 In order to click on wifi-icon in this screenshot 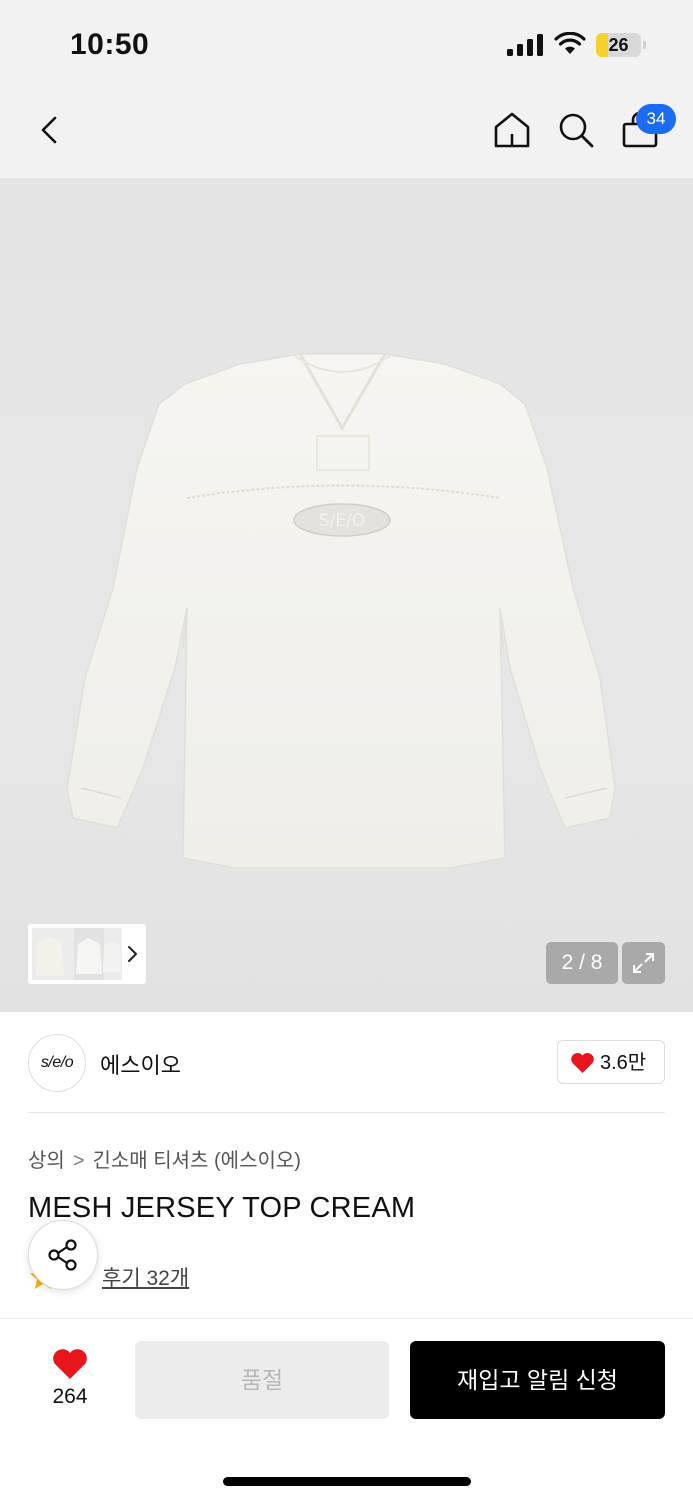, I will do `click(570, 43)`.